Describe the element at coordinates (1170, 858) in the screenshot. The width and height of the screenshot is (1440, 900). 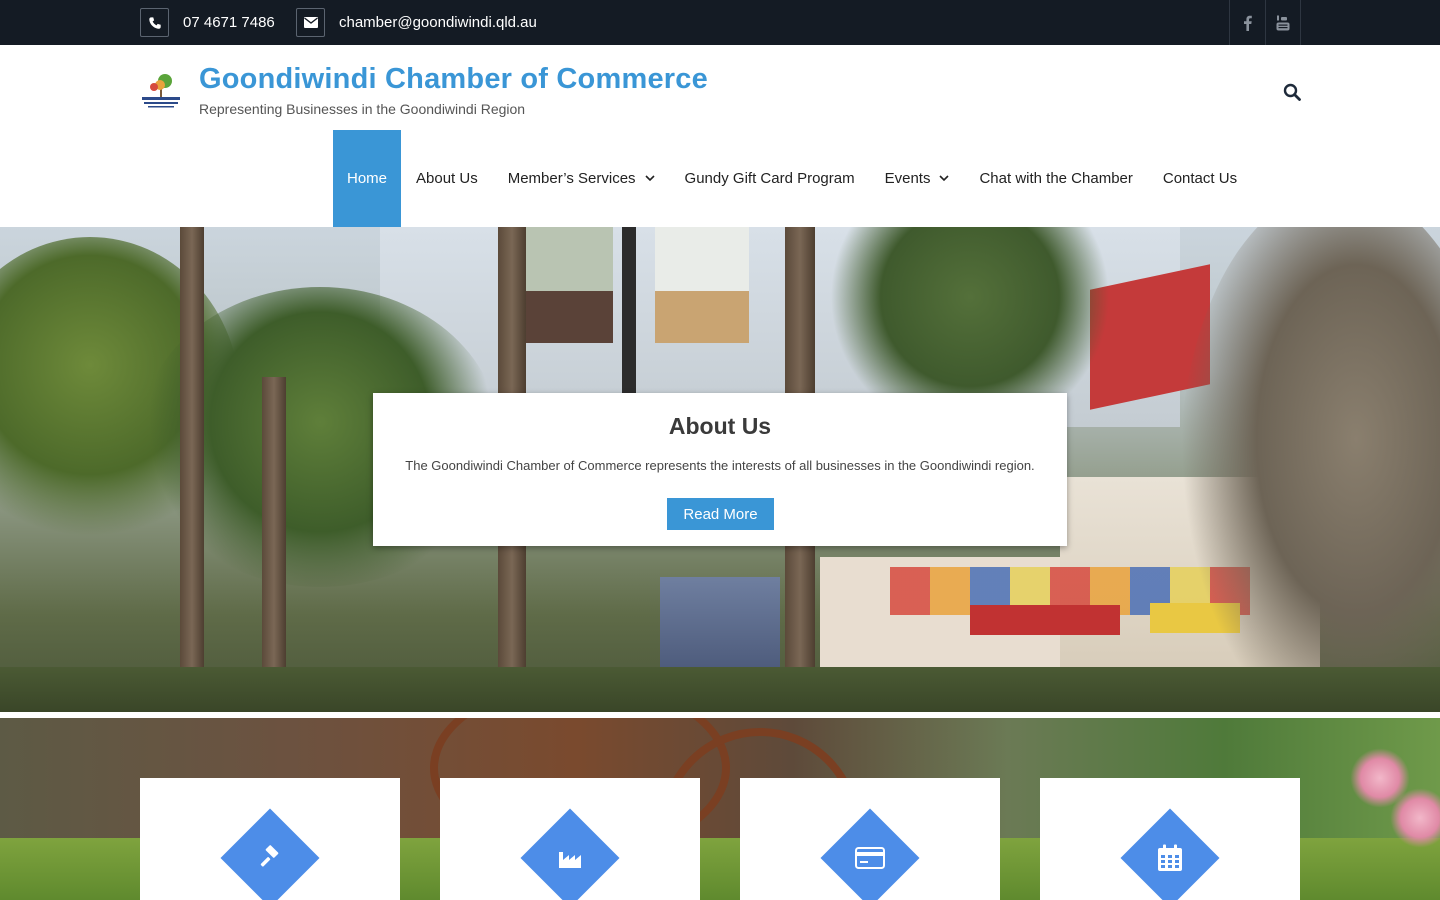
I see `calendar-icon` at that location.